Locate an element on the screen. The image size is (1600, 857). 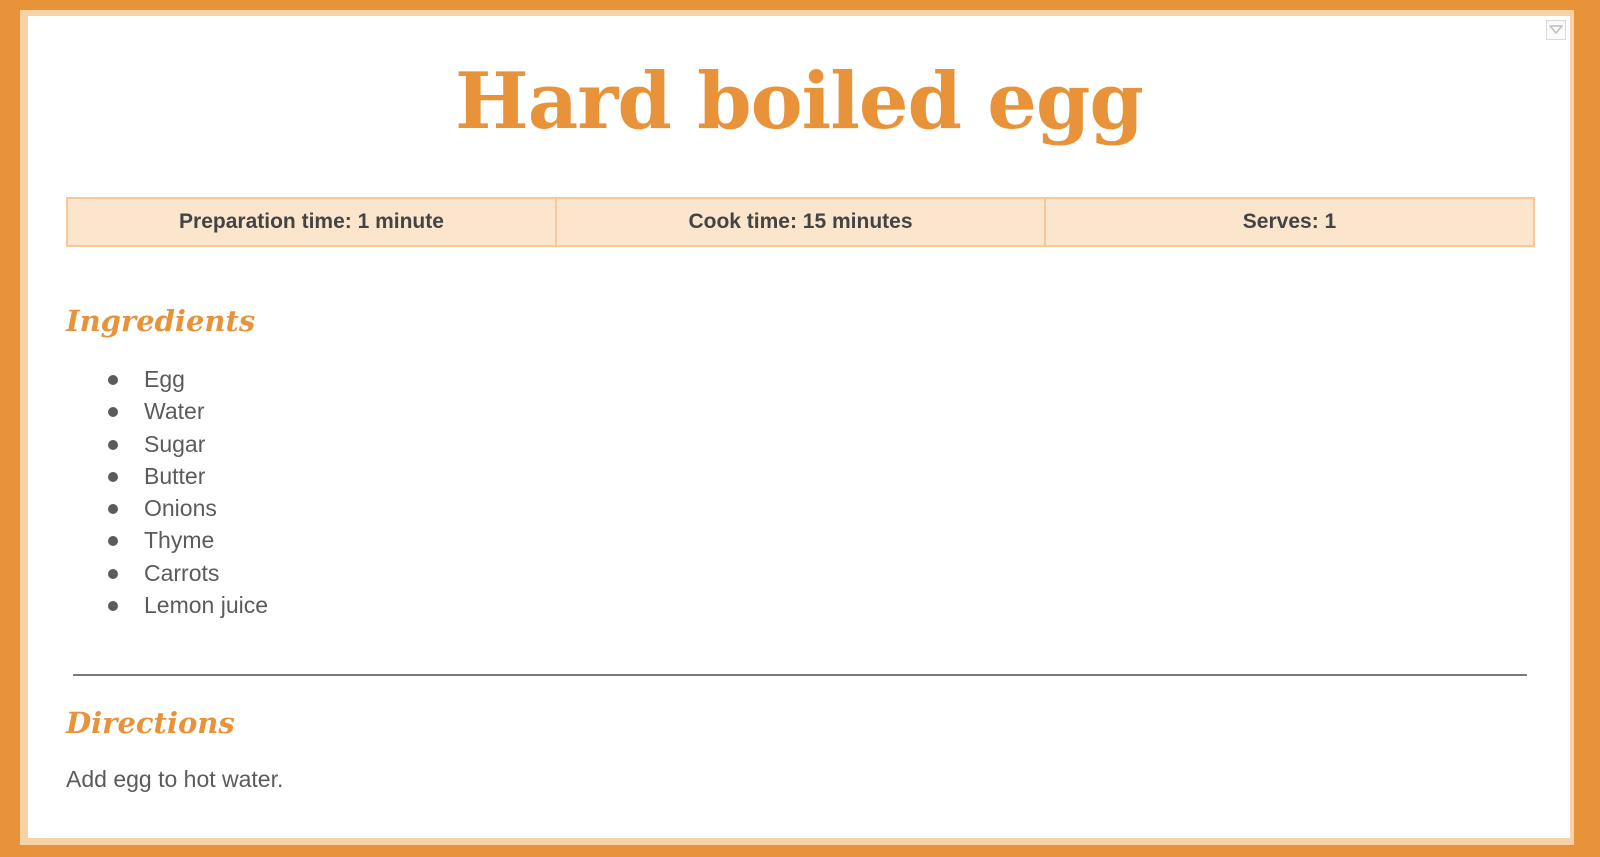
ingredient-label: Onions is located at coordinates (180, 508).